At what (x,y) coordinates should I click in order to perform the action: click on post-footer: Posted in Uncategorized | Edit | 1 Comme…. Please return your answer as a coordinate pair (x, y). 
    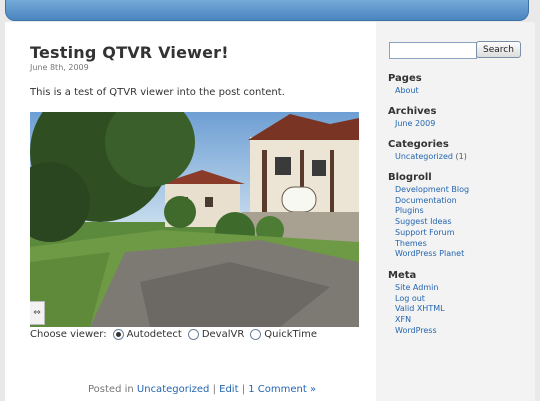
    Looking at the image, I should click on (202, 389).